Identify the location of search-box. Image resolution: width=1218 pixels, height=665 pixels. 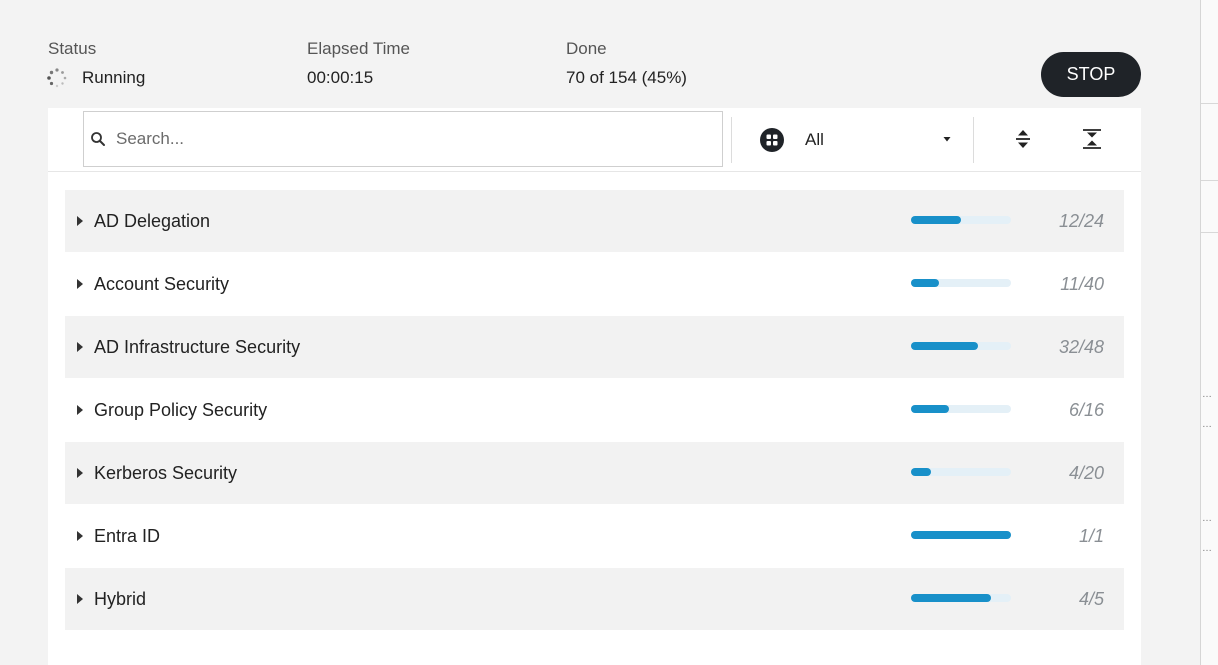
(403, 139).